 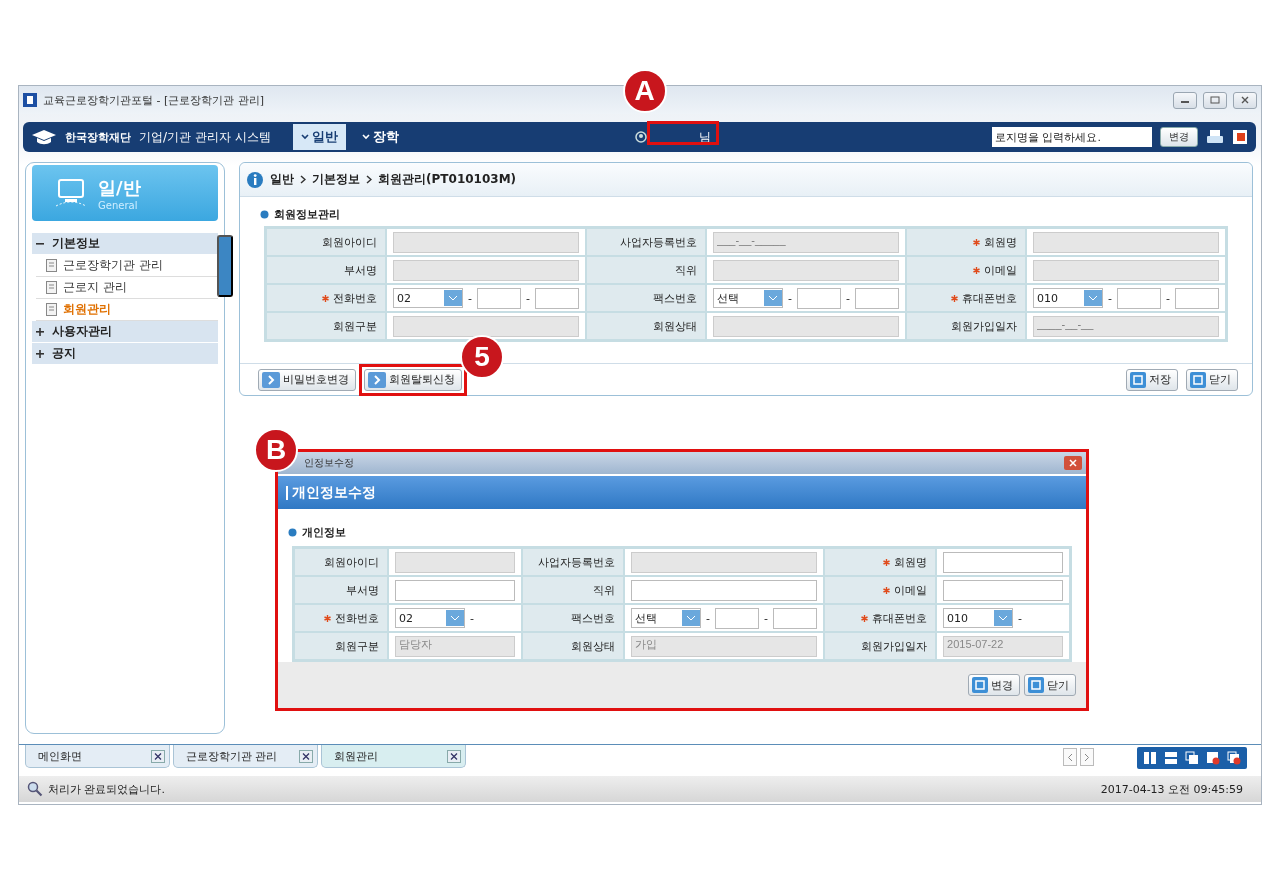 I want to click on breadcrumb-item: 기본정보, so click(x=336, y=179).